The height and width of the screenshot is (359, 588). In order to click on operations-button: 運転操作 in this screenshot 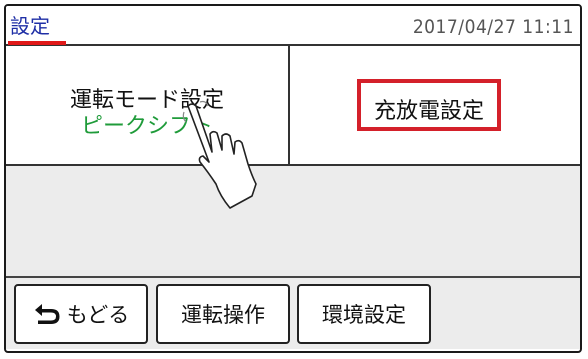, I will do `click(223, 314)`.